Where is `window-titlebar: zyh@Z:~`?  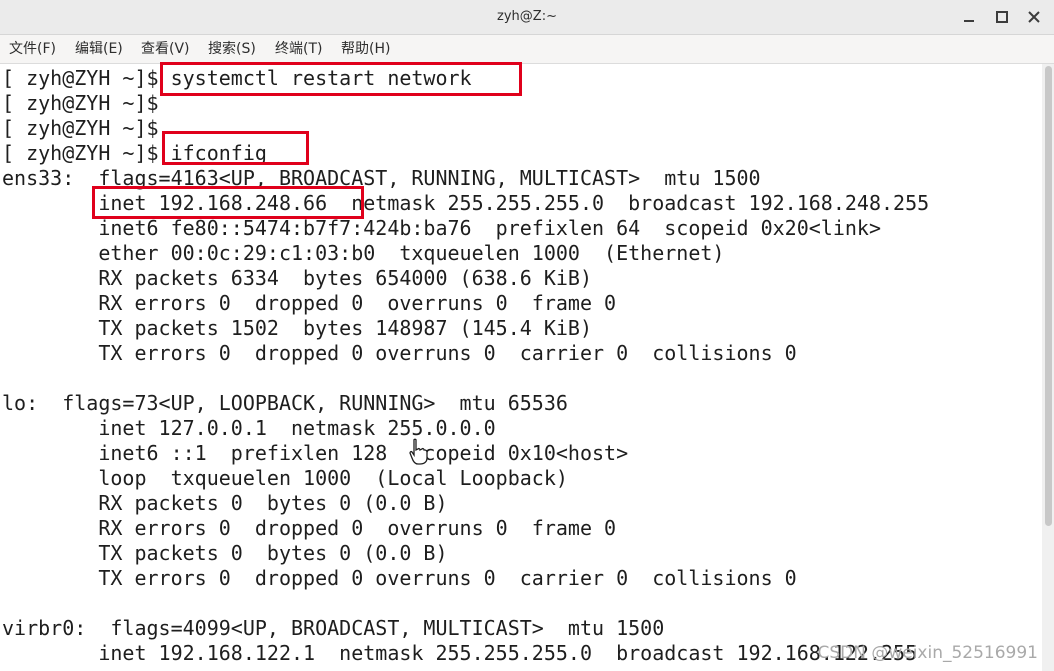 window-titlebar: zyh@Z:~ is located at coordinates (527, 17).